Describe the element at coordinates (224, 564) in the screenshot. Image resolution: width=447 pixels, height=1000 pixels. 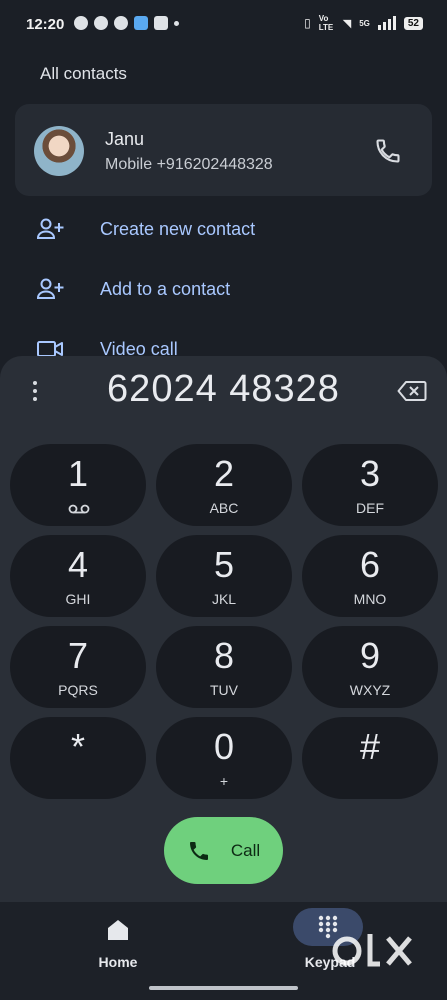
I see `key-digit: 5` at that location.